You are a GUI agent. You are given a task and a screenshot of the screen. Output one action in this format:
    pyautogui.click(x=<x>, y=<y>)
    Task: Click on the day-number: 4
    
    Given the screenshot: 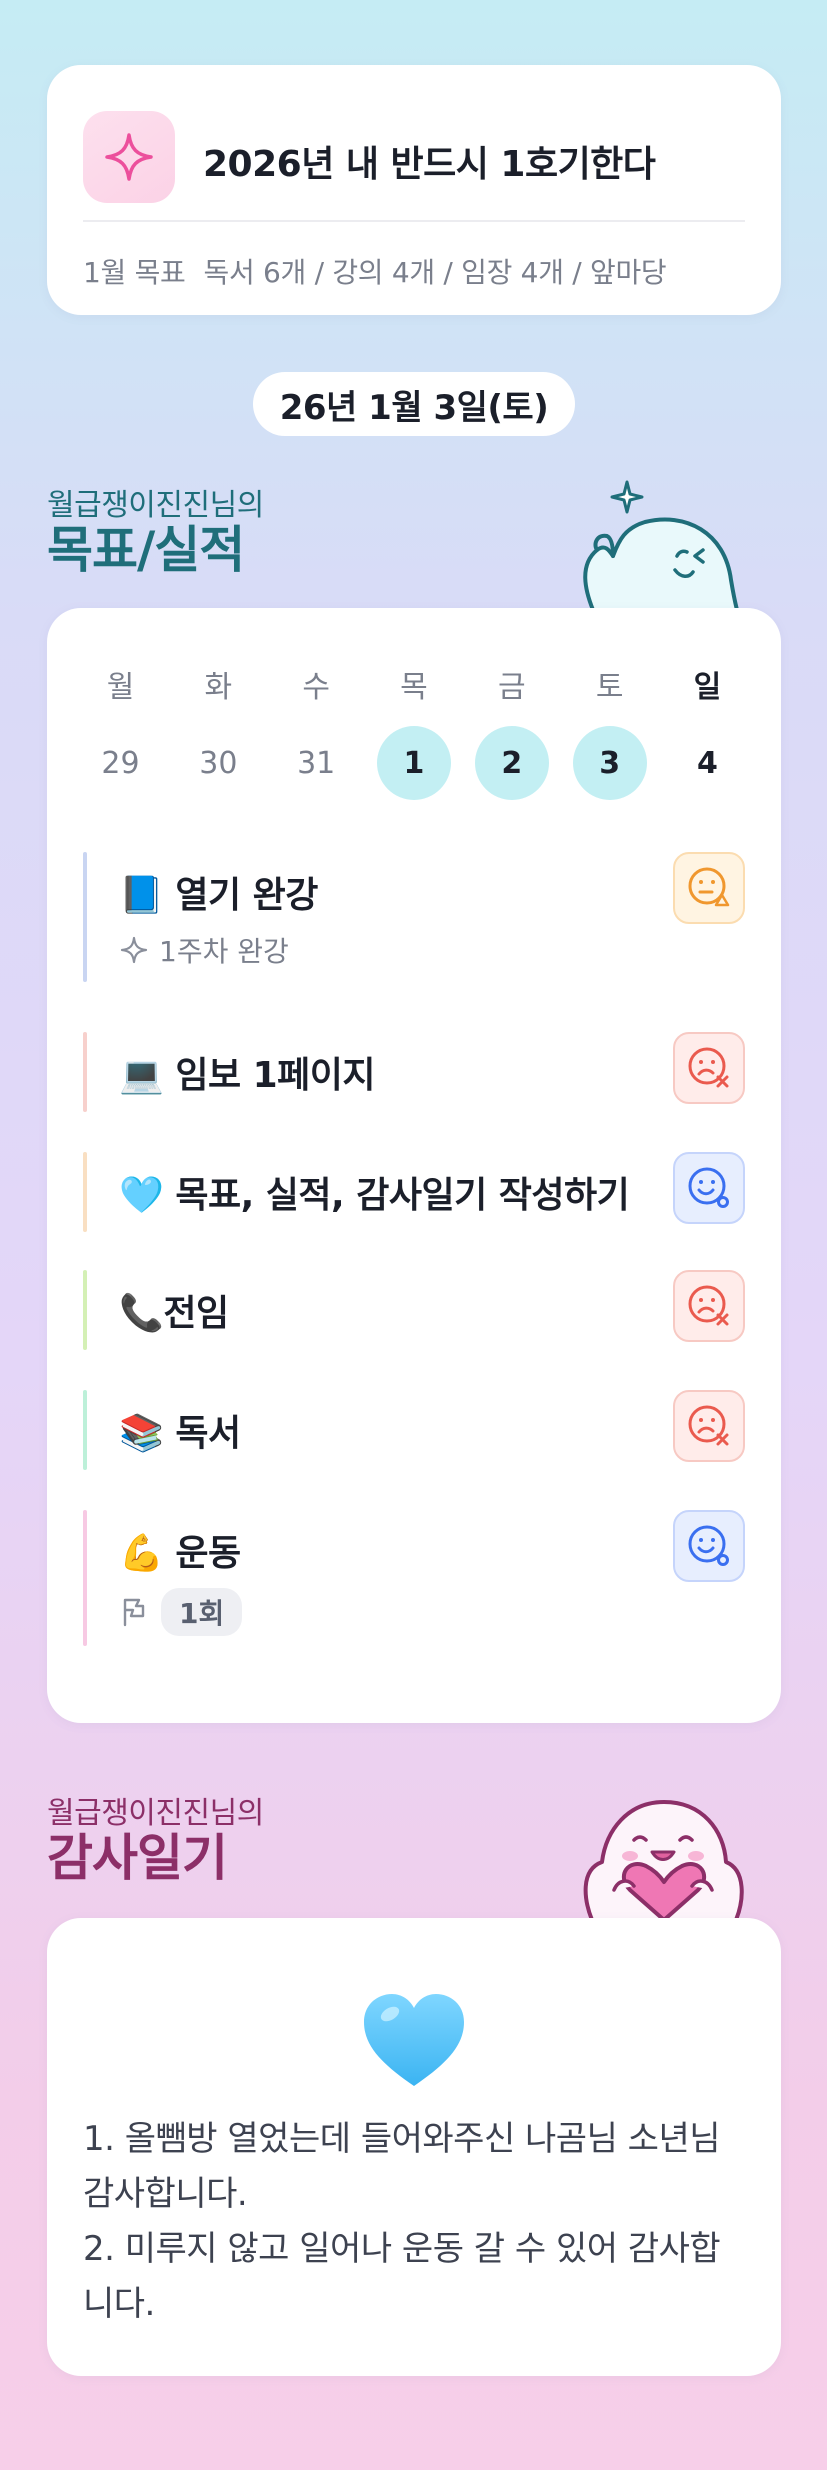 What is the action you would take?
    pyautogui.click(x=707, y=763)
    